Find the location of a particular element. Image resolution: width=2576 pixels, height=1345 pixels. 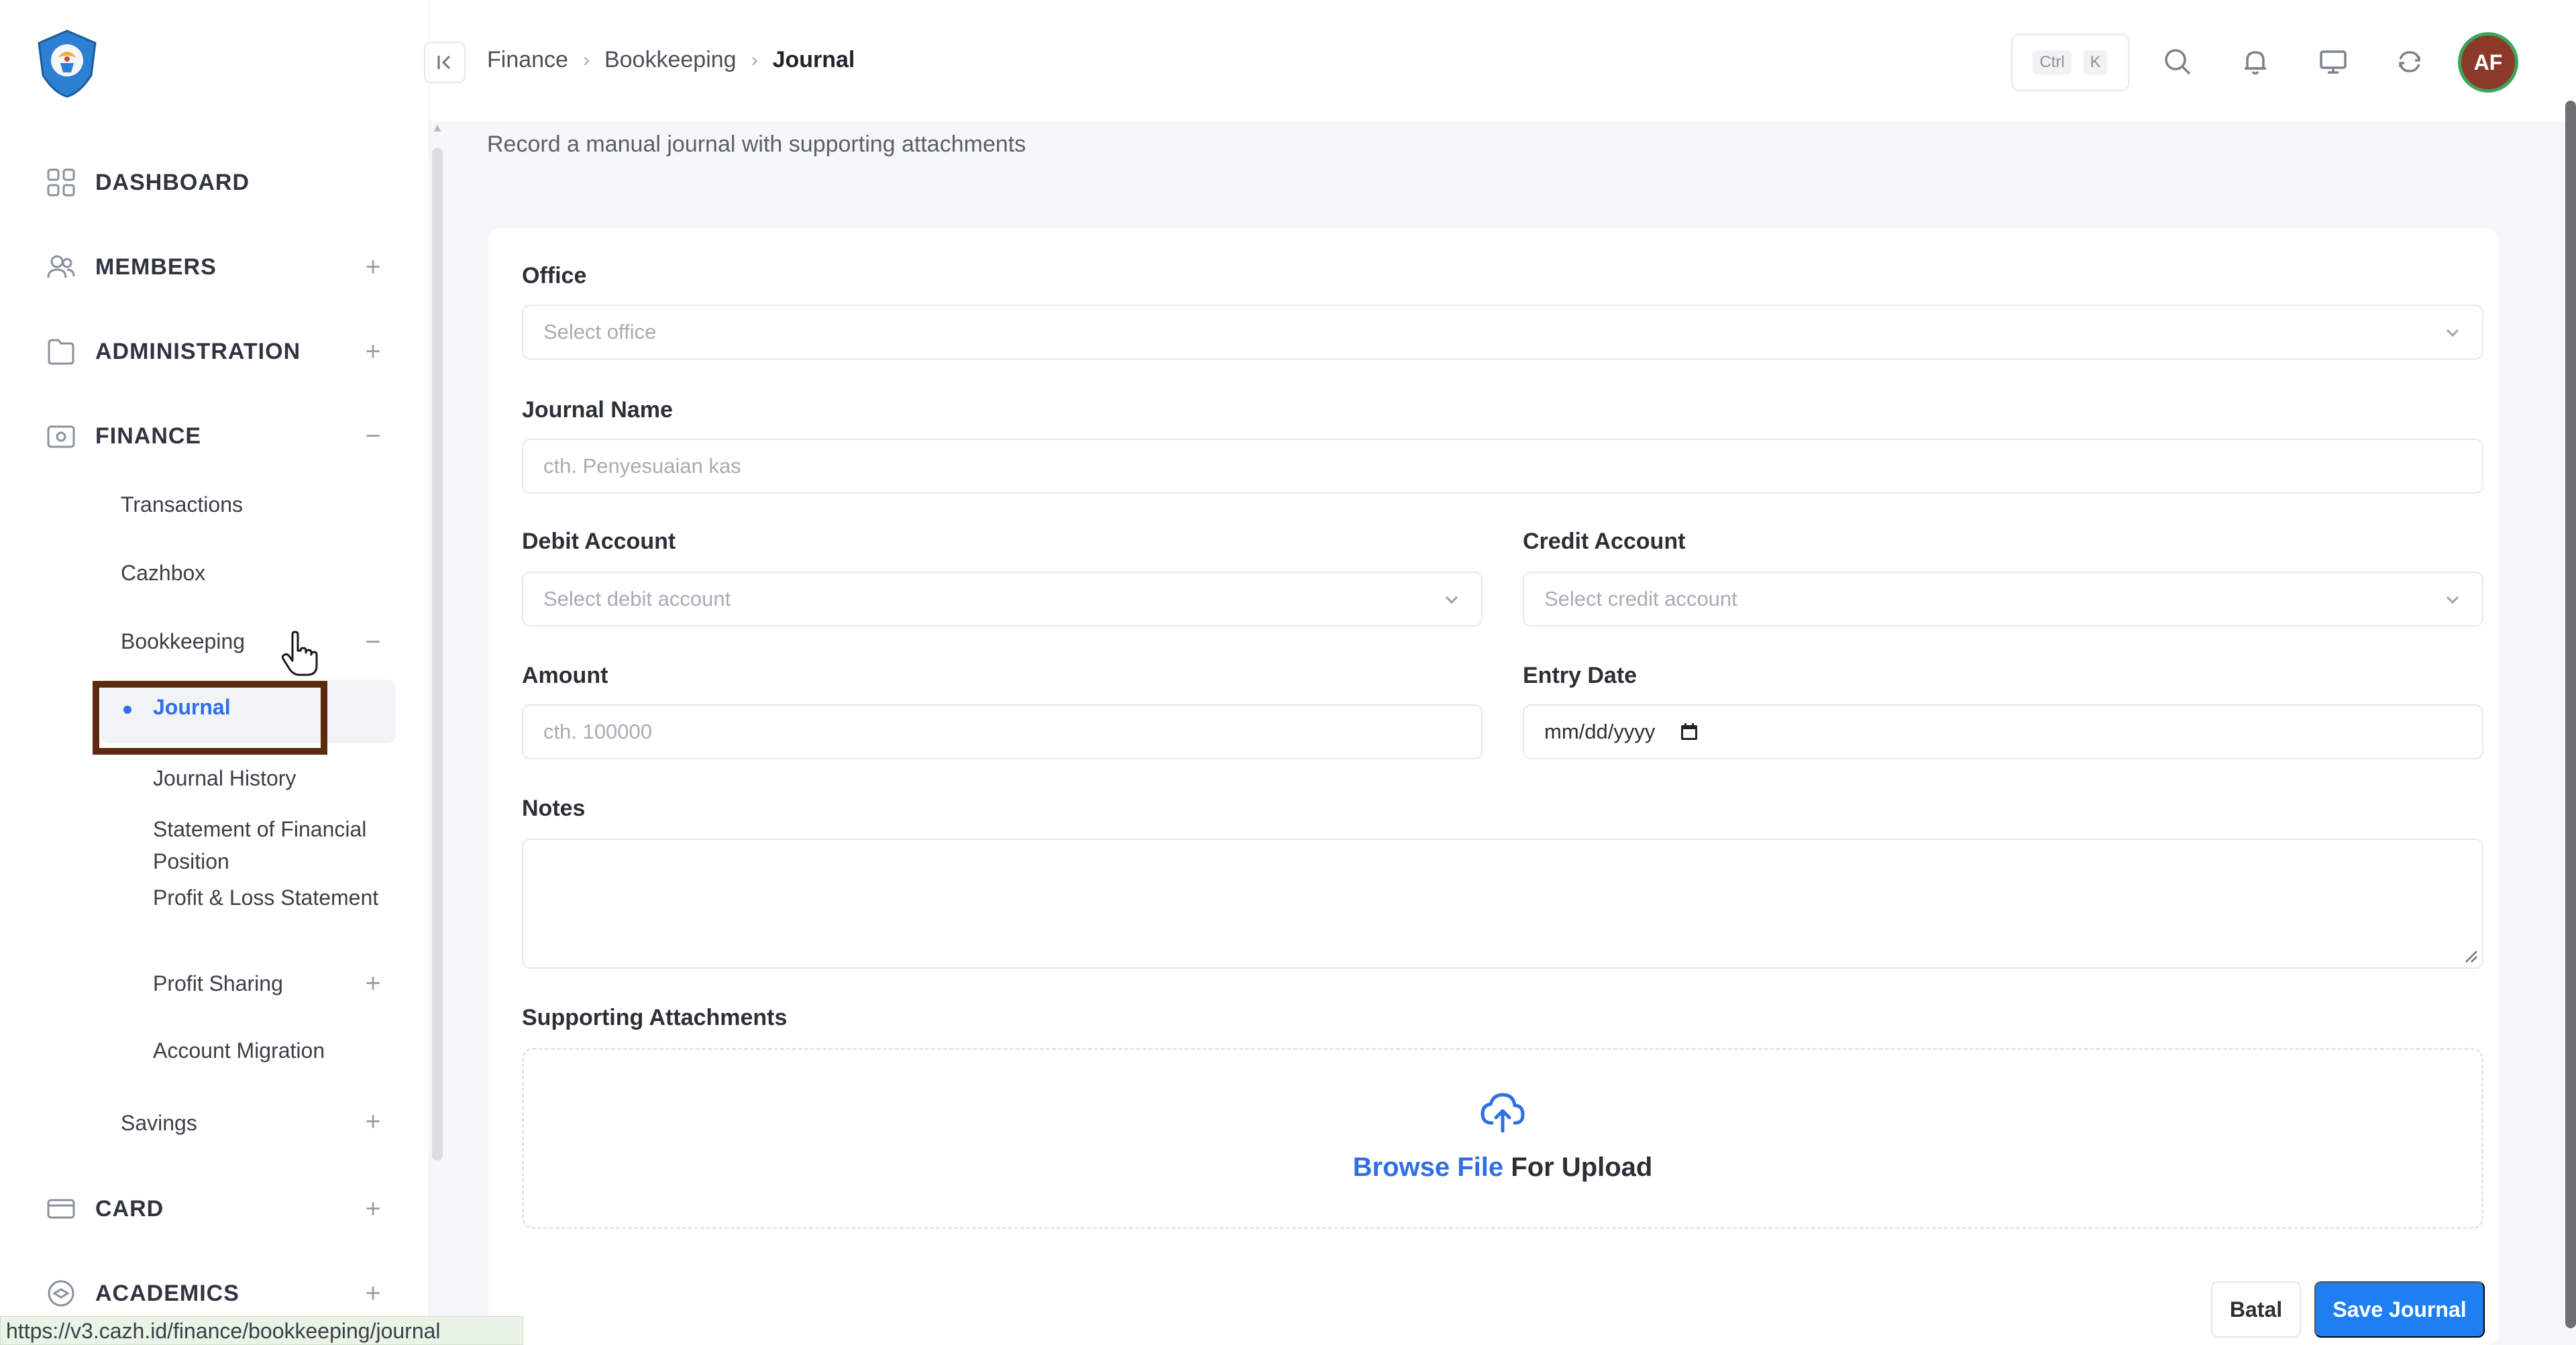

journal-name-placeholder: cth. Penyesuaian kas is located at coordinates (642, 466).